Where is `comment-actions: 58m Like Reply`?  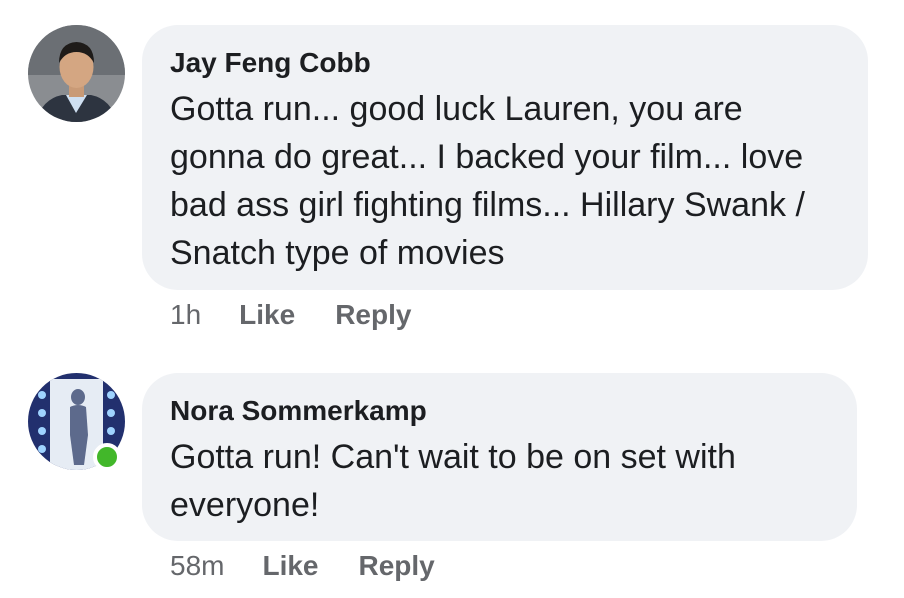 comment-actions: 58m Like Reply is located at coordinates (302, 566).